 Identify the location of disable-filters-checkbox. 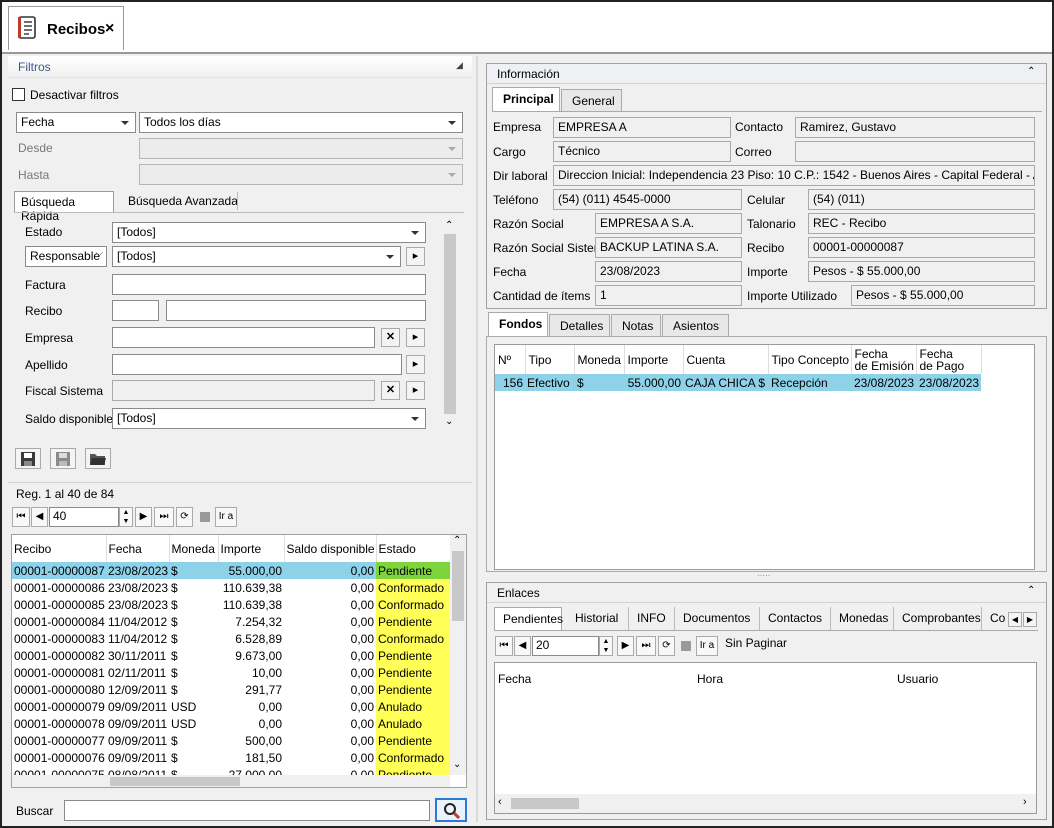
(18, 94).